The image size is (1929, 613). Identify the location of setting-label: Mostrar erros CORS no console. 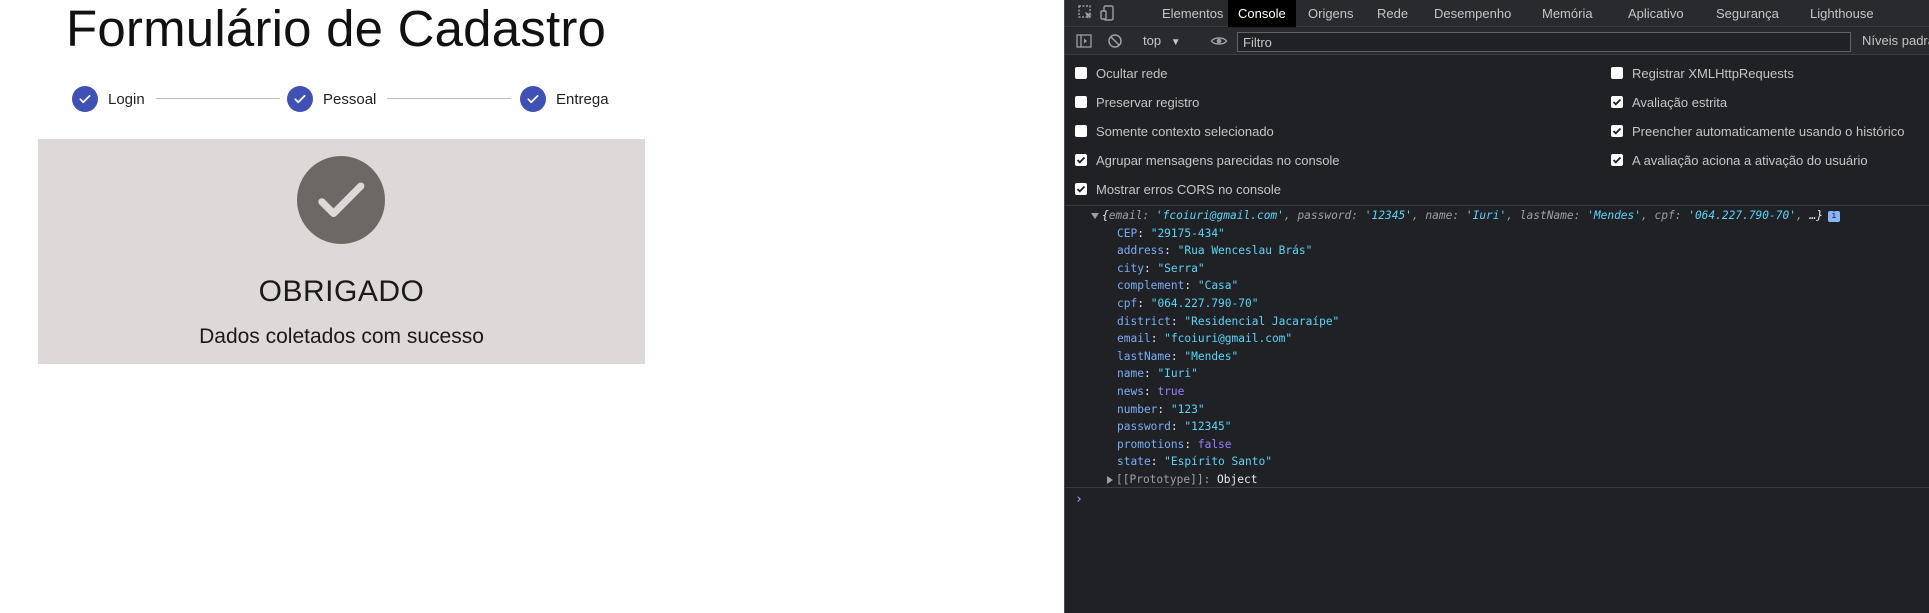
(1188, 189).